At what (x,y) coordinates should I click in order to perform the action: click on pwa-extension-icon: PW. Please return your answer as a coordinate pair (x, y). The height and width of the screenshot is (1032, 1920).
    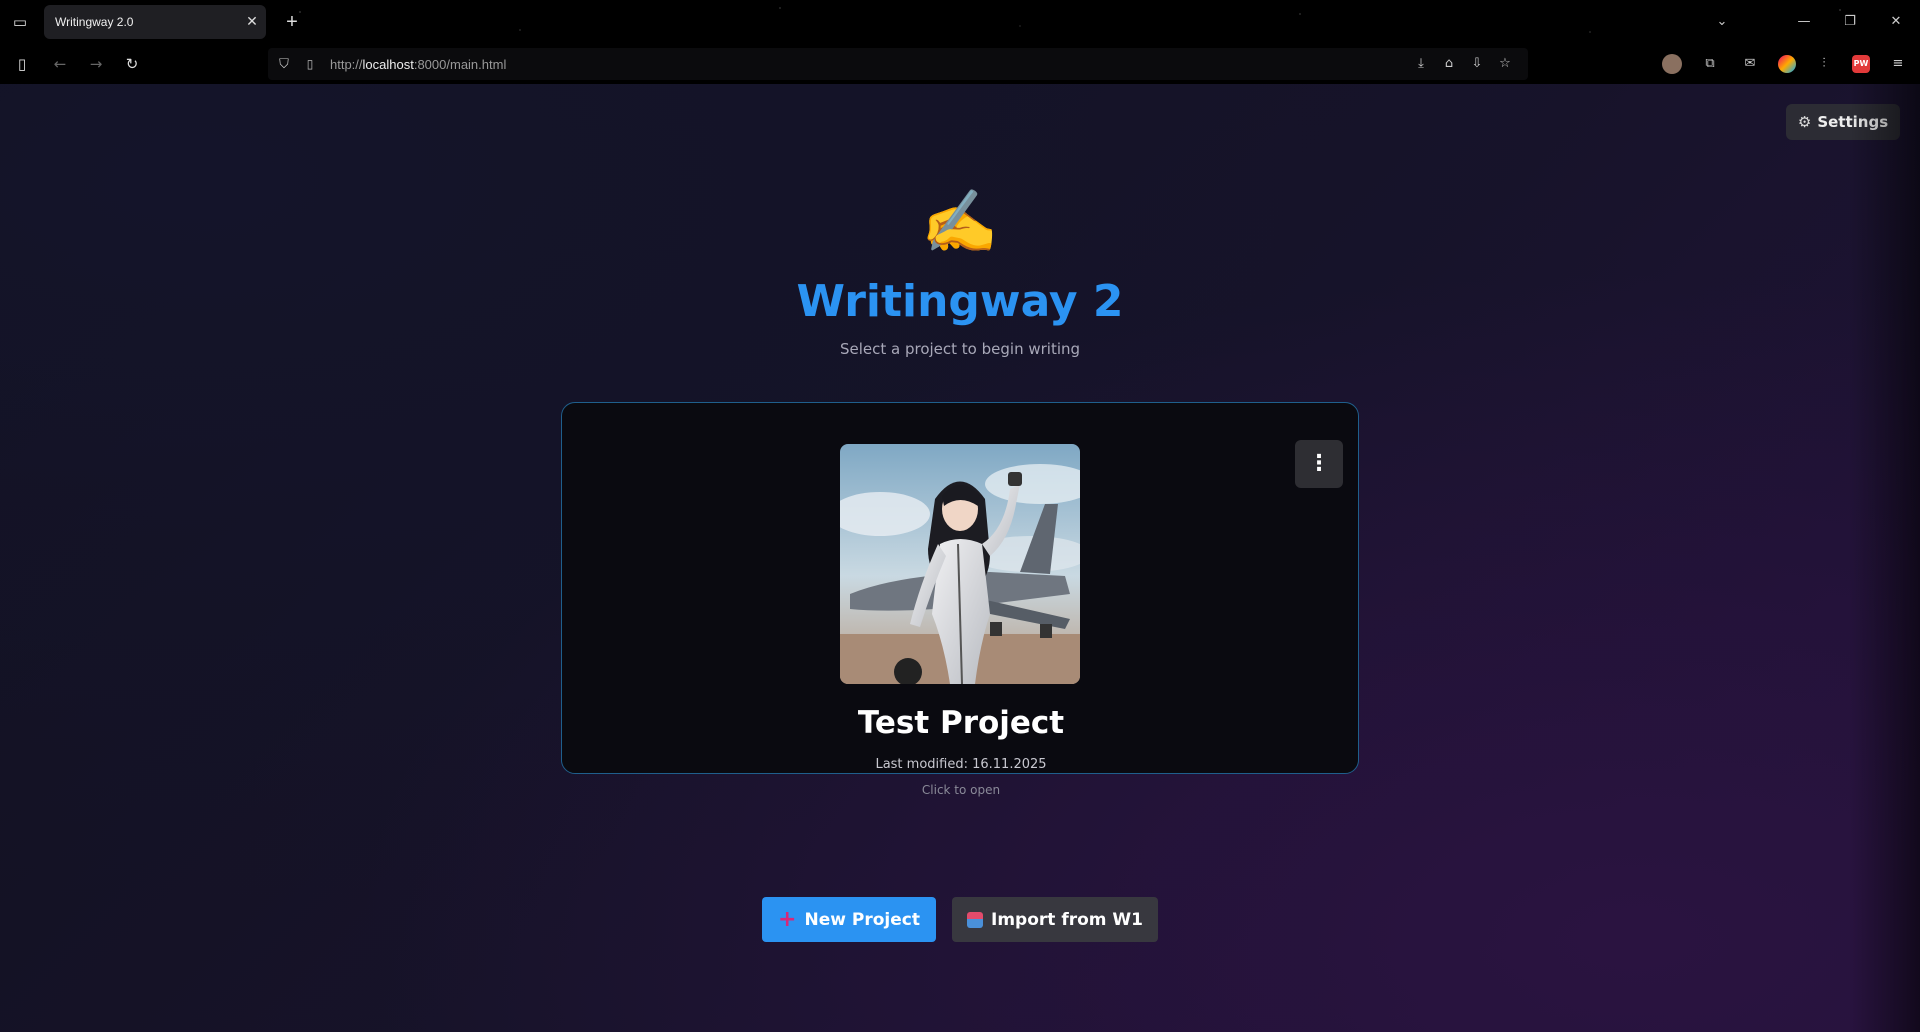
    Looking at the image, I should click on (1861, 64).